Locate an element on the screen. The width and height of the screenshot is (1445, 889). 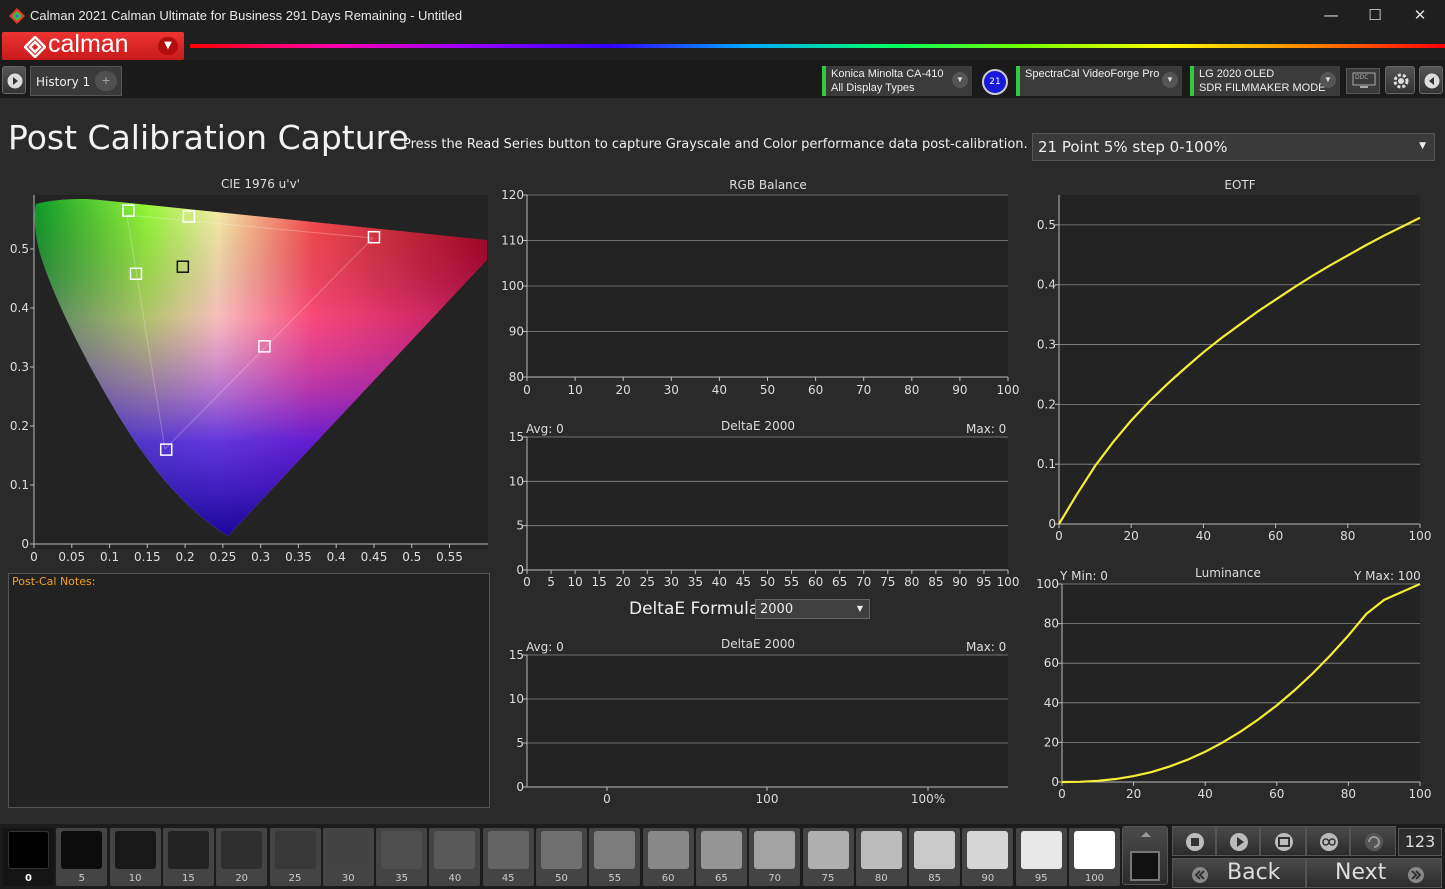
patch-10: 10 is located at coordinates (135, 857).